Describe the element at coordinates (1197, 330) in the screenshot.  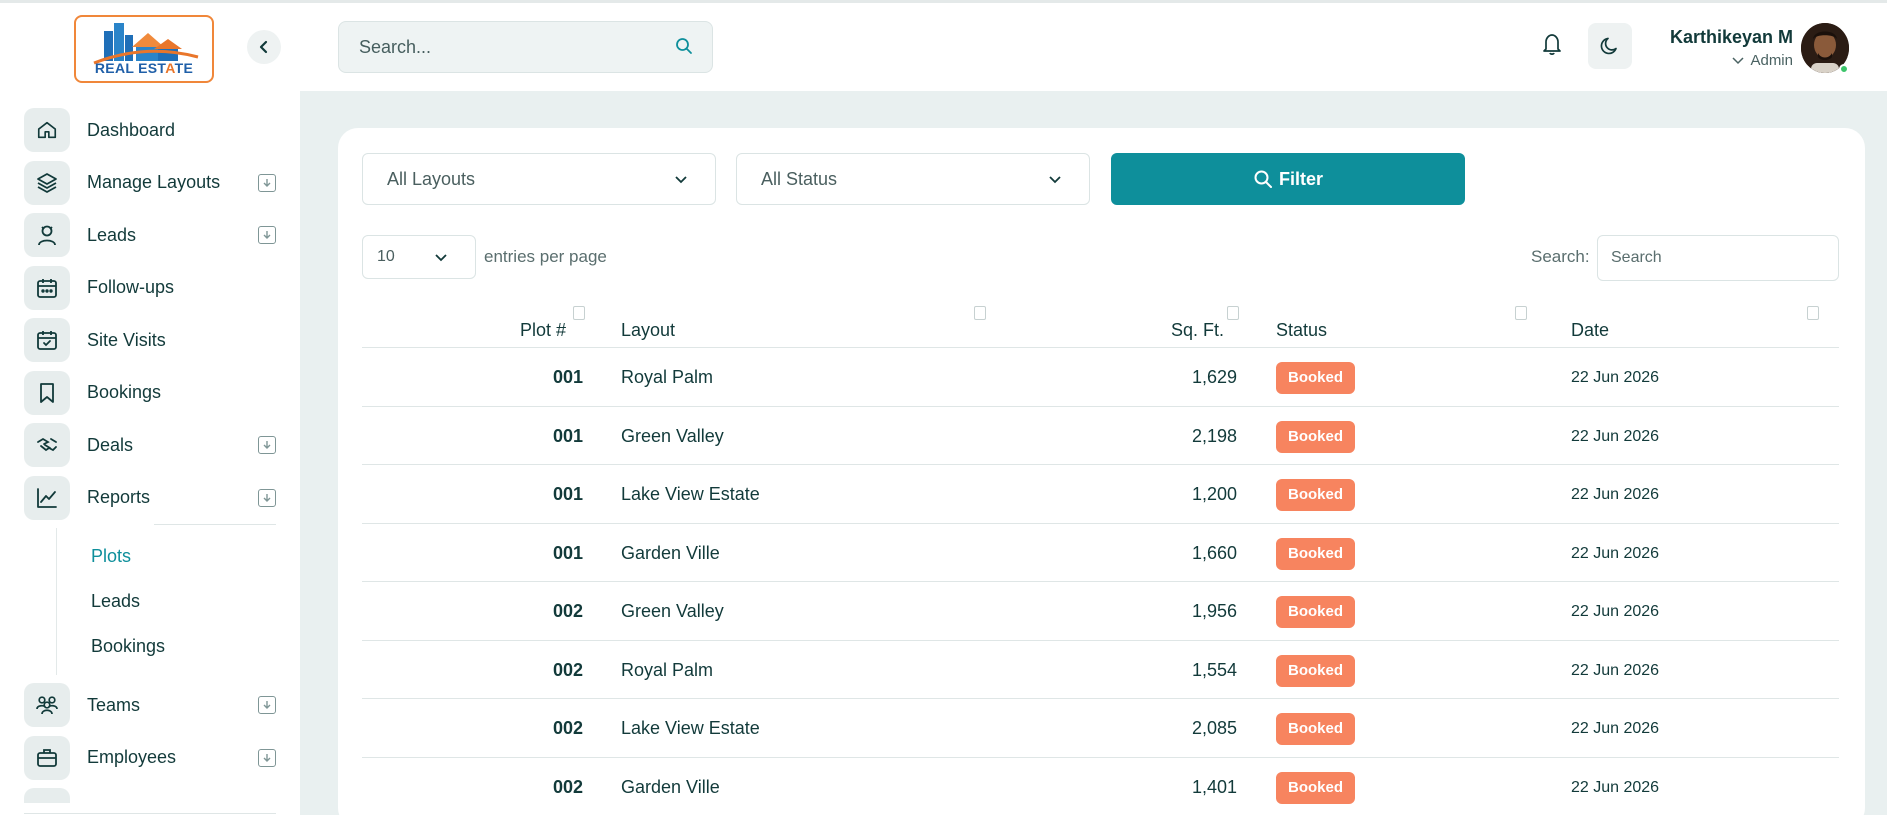
I see `column-header-sqft: Sq. Ft.` at that location.